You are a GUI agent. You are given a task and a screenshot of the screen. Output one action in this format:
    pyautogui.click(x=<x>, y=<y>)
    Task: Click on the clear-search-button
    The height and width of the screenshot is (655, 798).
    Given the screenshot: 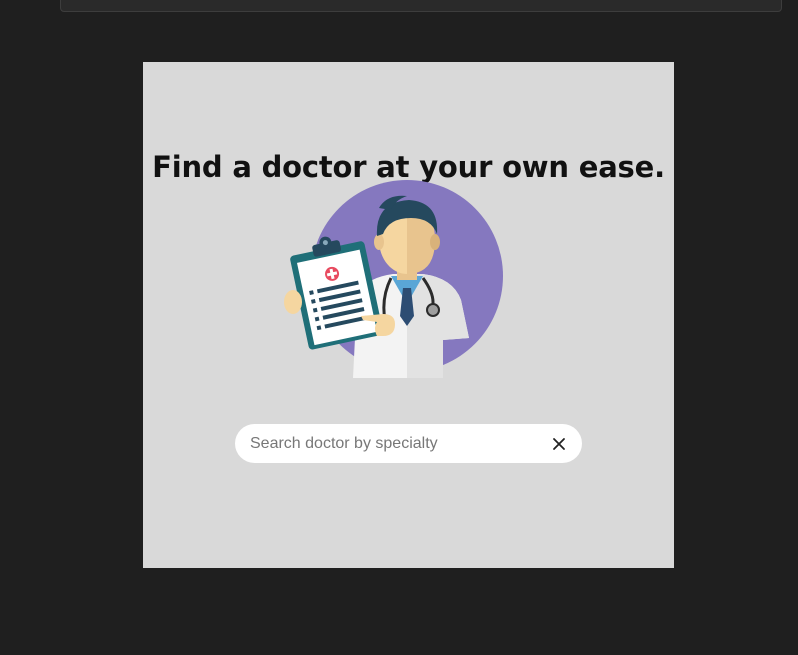 What is the action you would take?
    pyautogui.click(x=559, y=444)
    